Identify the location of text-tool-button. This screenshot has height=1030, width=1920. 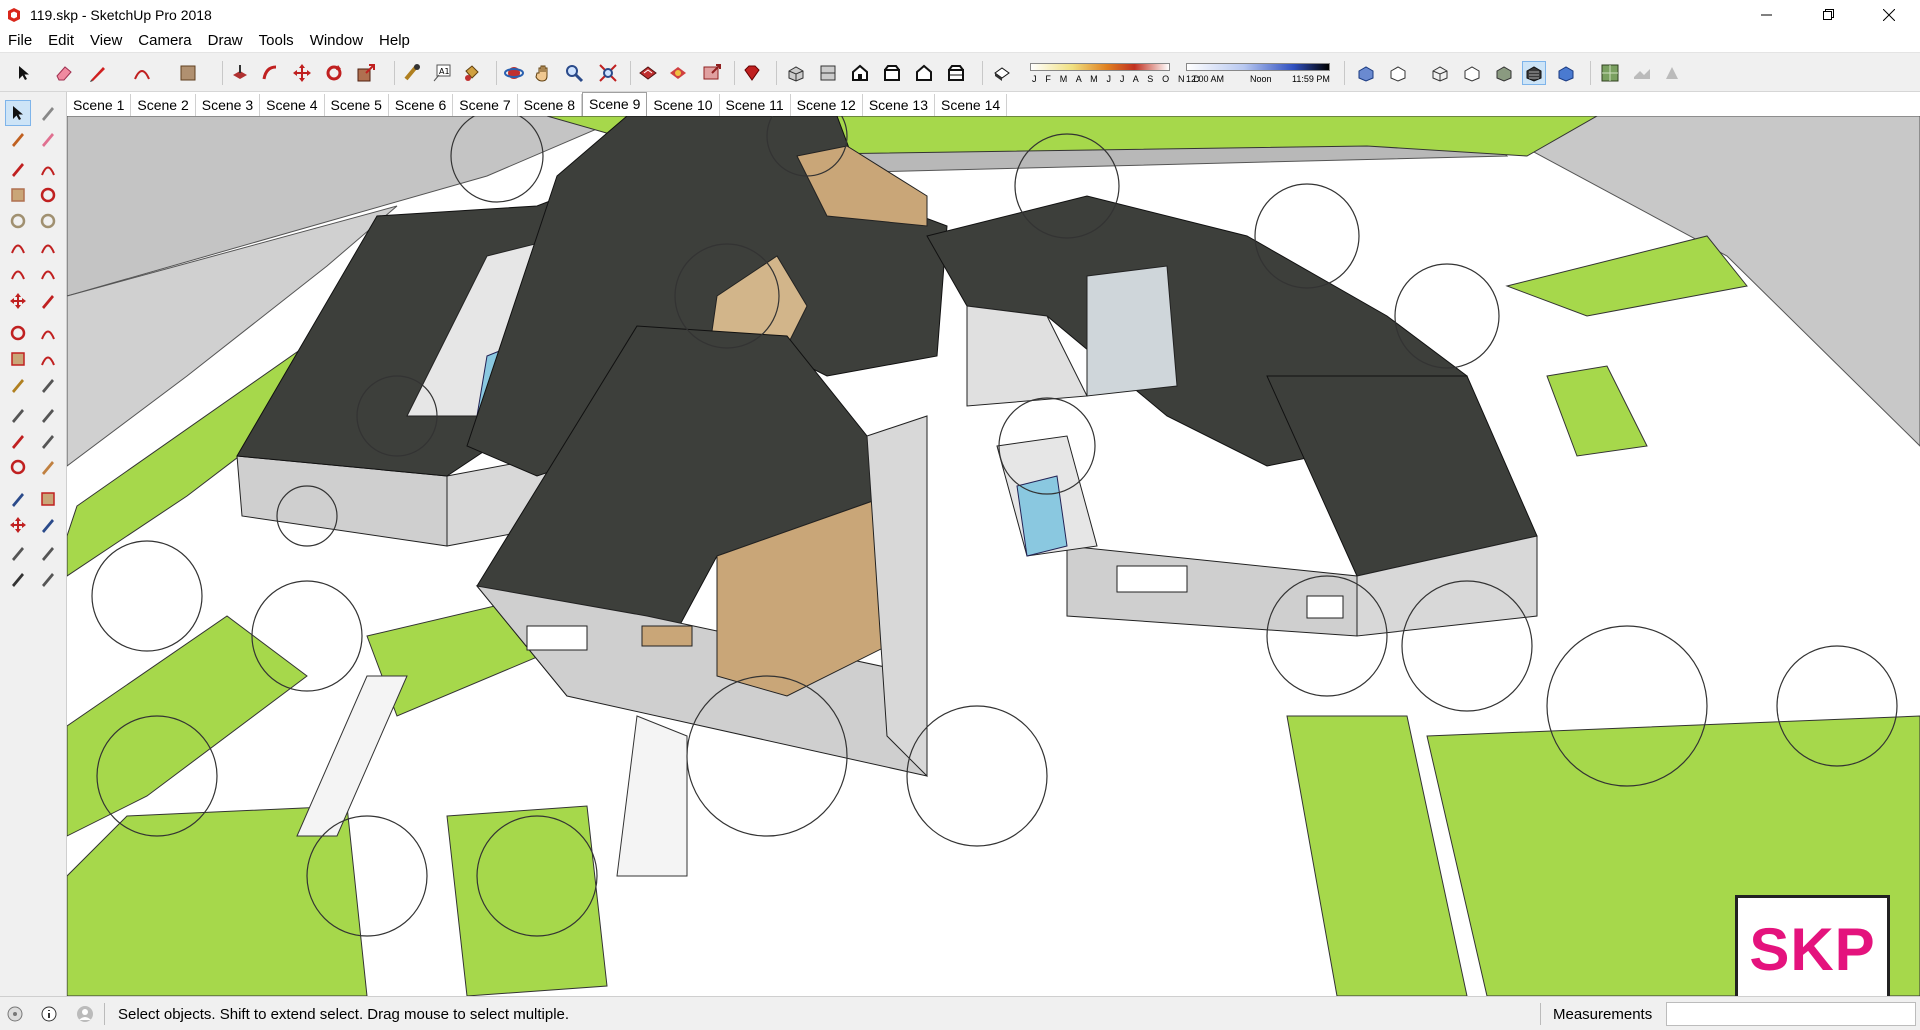
(48, 415).